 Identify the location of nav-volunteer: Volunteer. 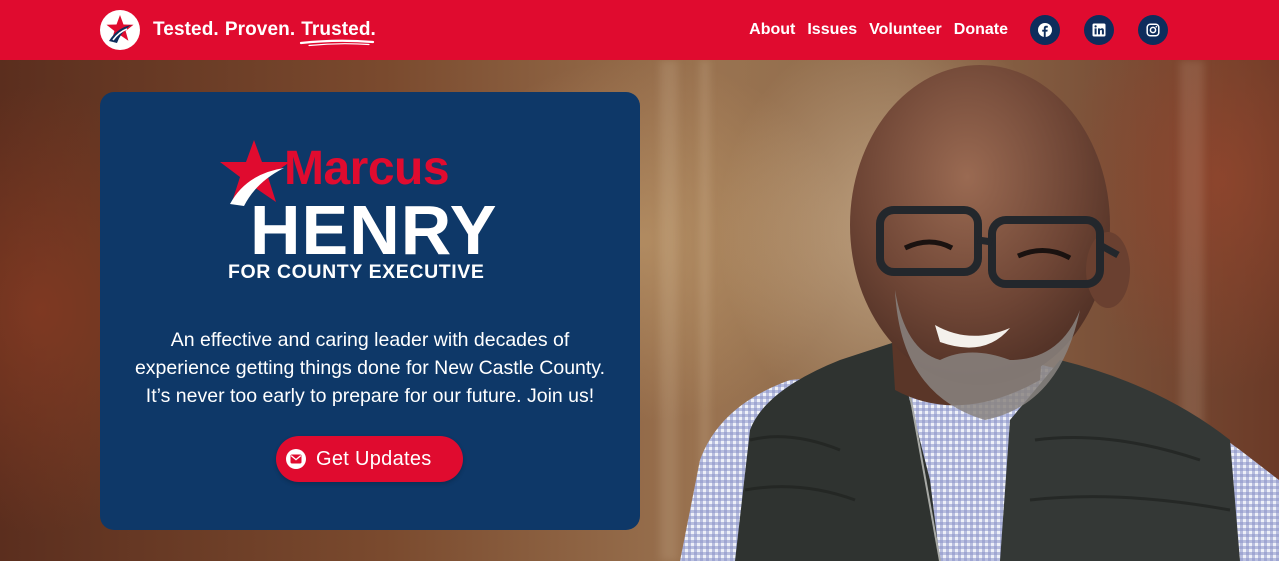
(905, 30).